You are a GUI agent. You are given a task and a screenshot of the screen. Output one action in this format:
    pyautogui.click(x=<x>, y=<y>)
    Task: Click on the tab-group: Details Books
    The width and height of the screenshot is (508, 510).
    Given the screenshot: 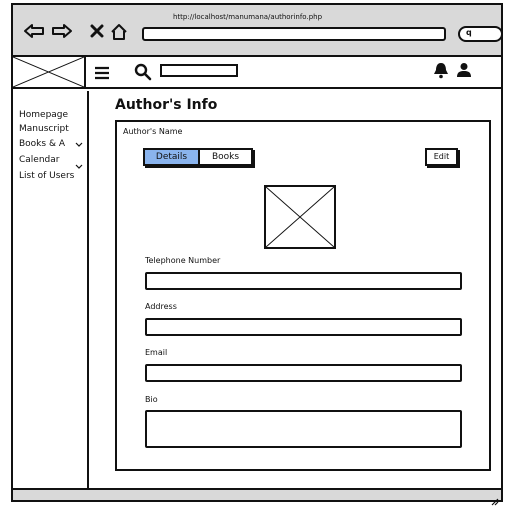 What is the action you would take?
    pyautogui.click(x=198, y=157)
    